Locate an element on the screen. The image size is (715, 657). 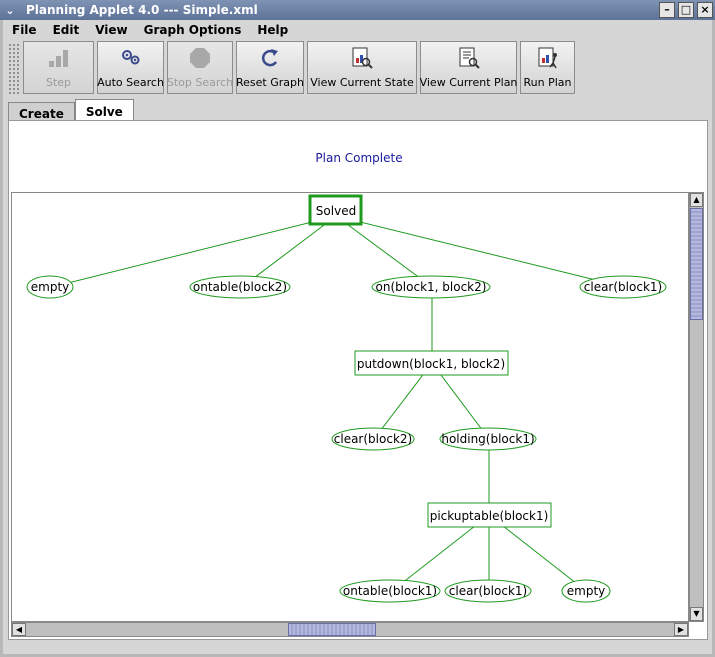
node-clear-block2: clear(block2) is located at coordinates (373, 439).